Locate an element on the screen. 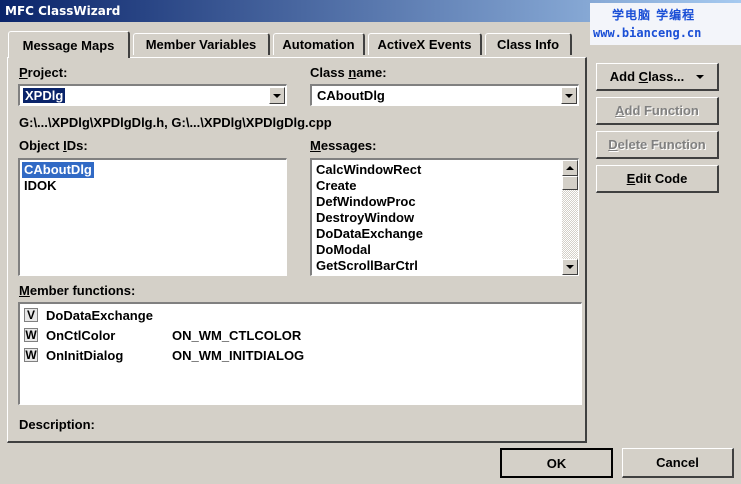  list-item: CAboutDlg is located at coordinates (58, 170).